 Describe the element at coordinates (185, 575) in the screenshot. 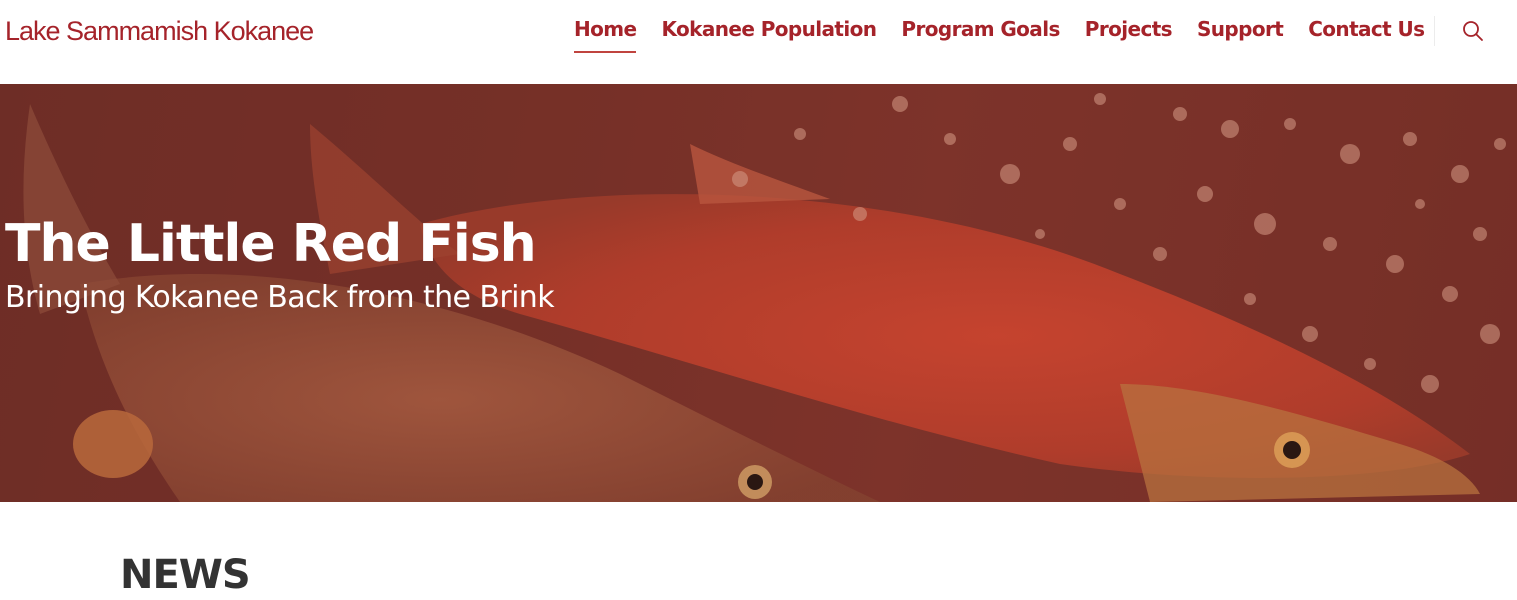

I see `news-heading: NEWS` at that location.